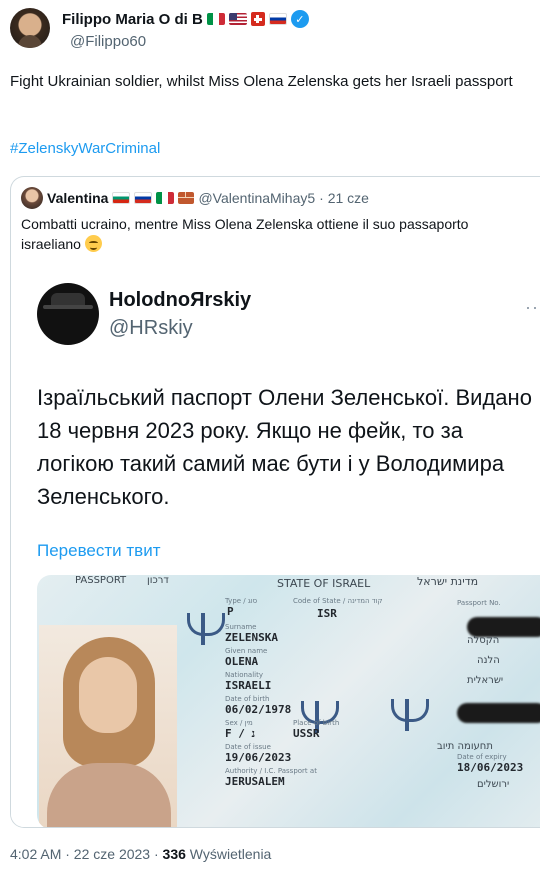 This screenshot has width=540, height=878. I want to click on quoted-author-name: Valentina, so click(77, 198).